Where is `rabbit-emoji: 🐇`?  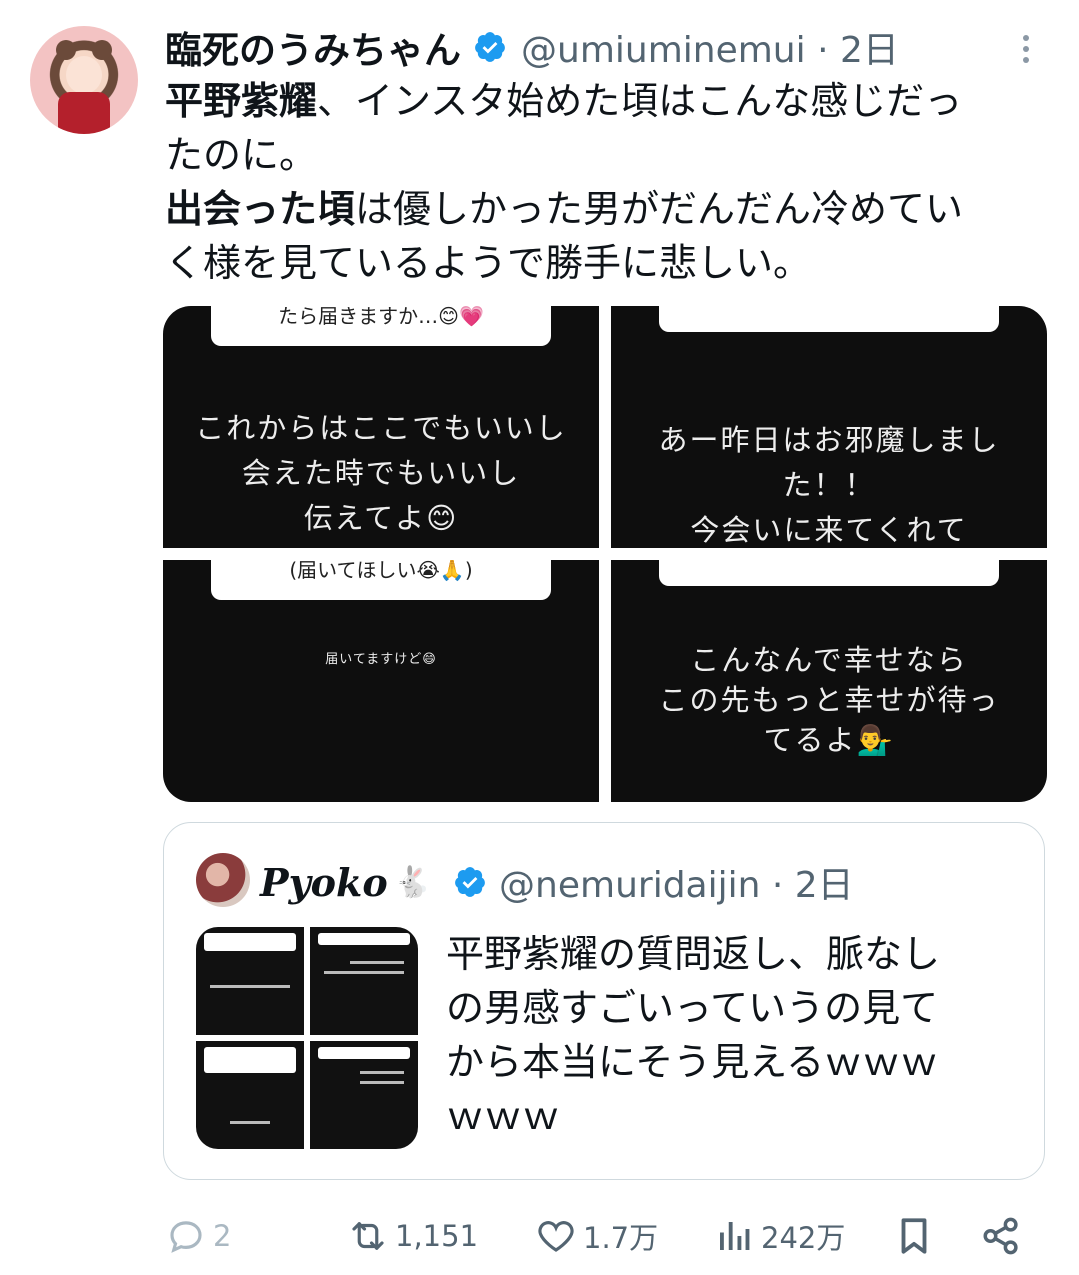 rabbit-emoji: 🐇 is located at coordinates (412, 882).